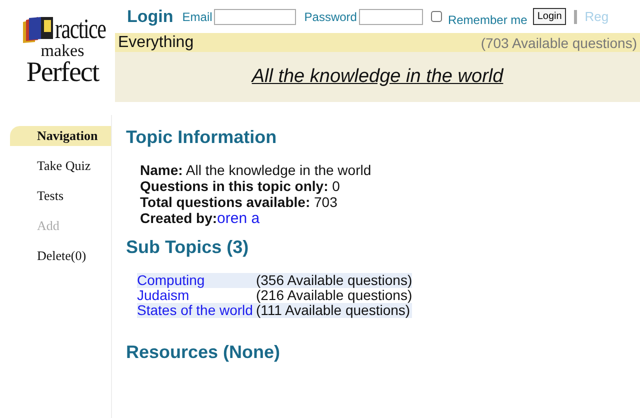 This screenshot has height=418, width=640. I want to click on topic-name: Everything, so click(156, 43).